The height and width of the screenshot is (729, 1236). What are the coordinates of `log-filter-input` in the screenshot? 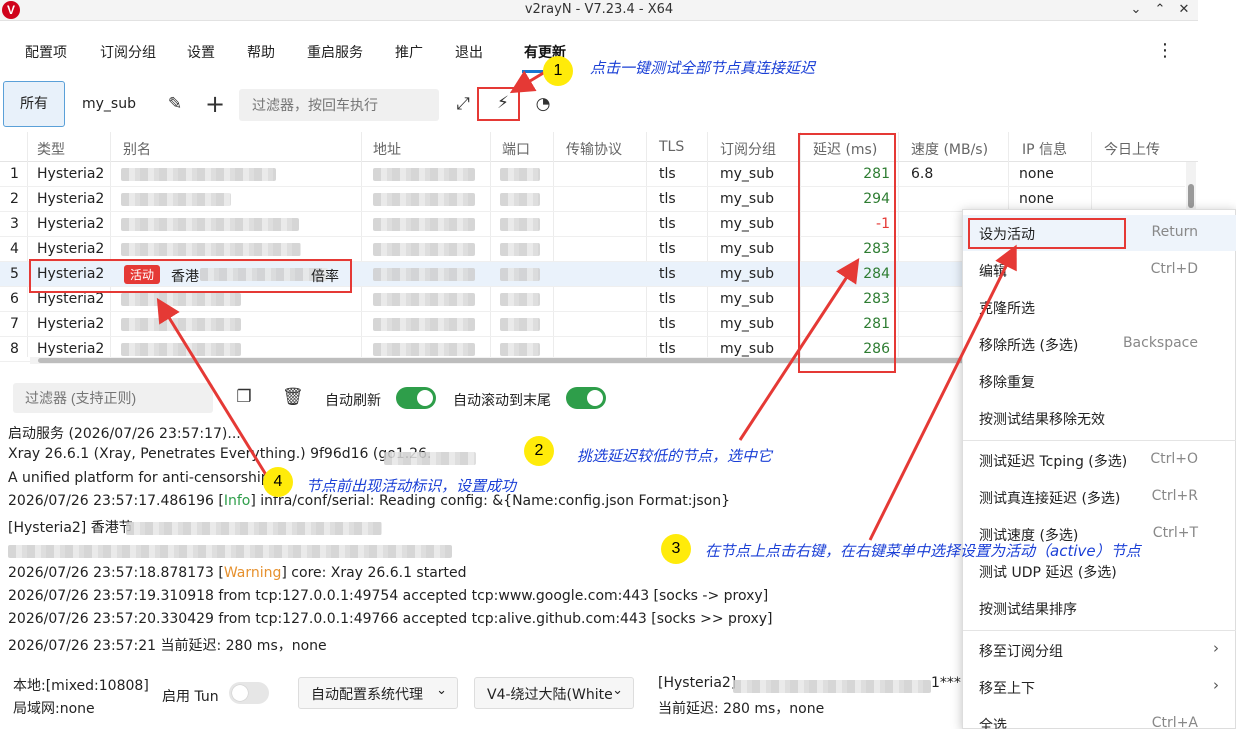 It's located at (113, 398).